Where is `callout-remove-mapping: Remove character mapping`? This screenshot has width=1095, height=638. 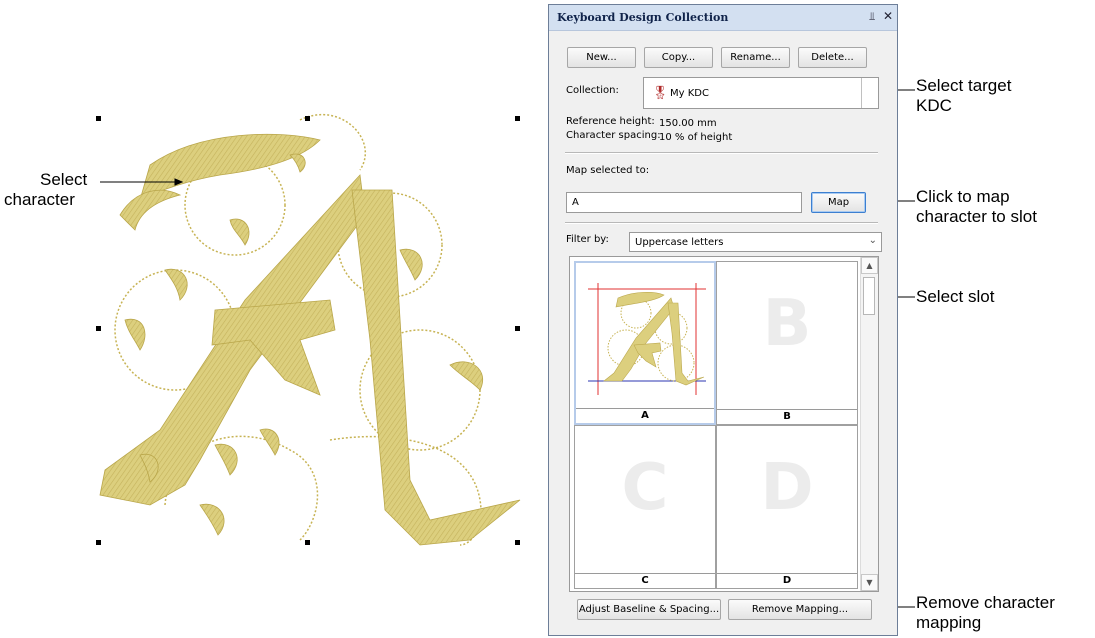 callout-remove-mapping: Remove character mapping is located at coordinates (985, 613).